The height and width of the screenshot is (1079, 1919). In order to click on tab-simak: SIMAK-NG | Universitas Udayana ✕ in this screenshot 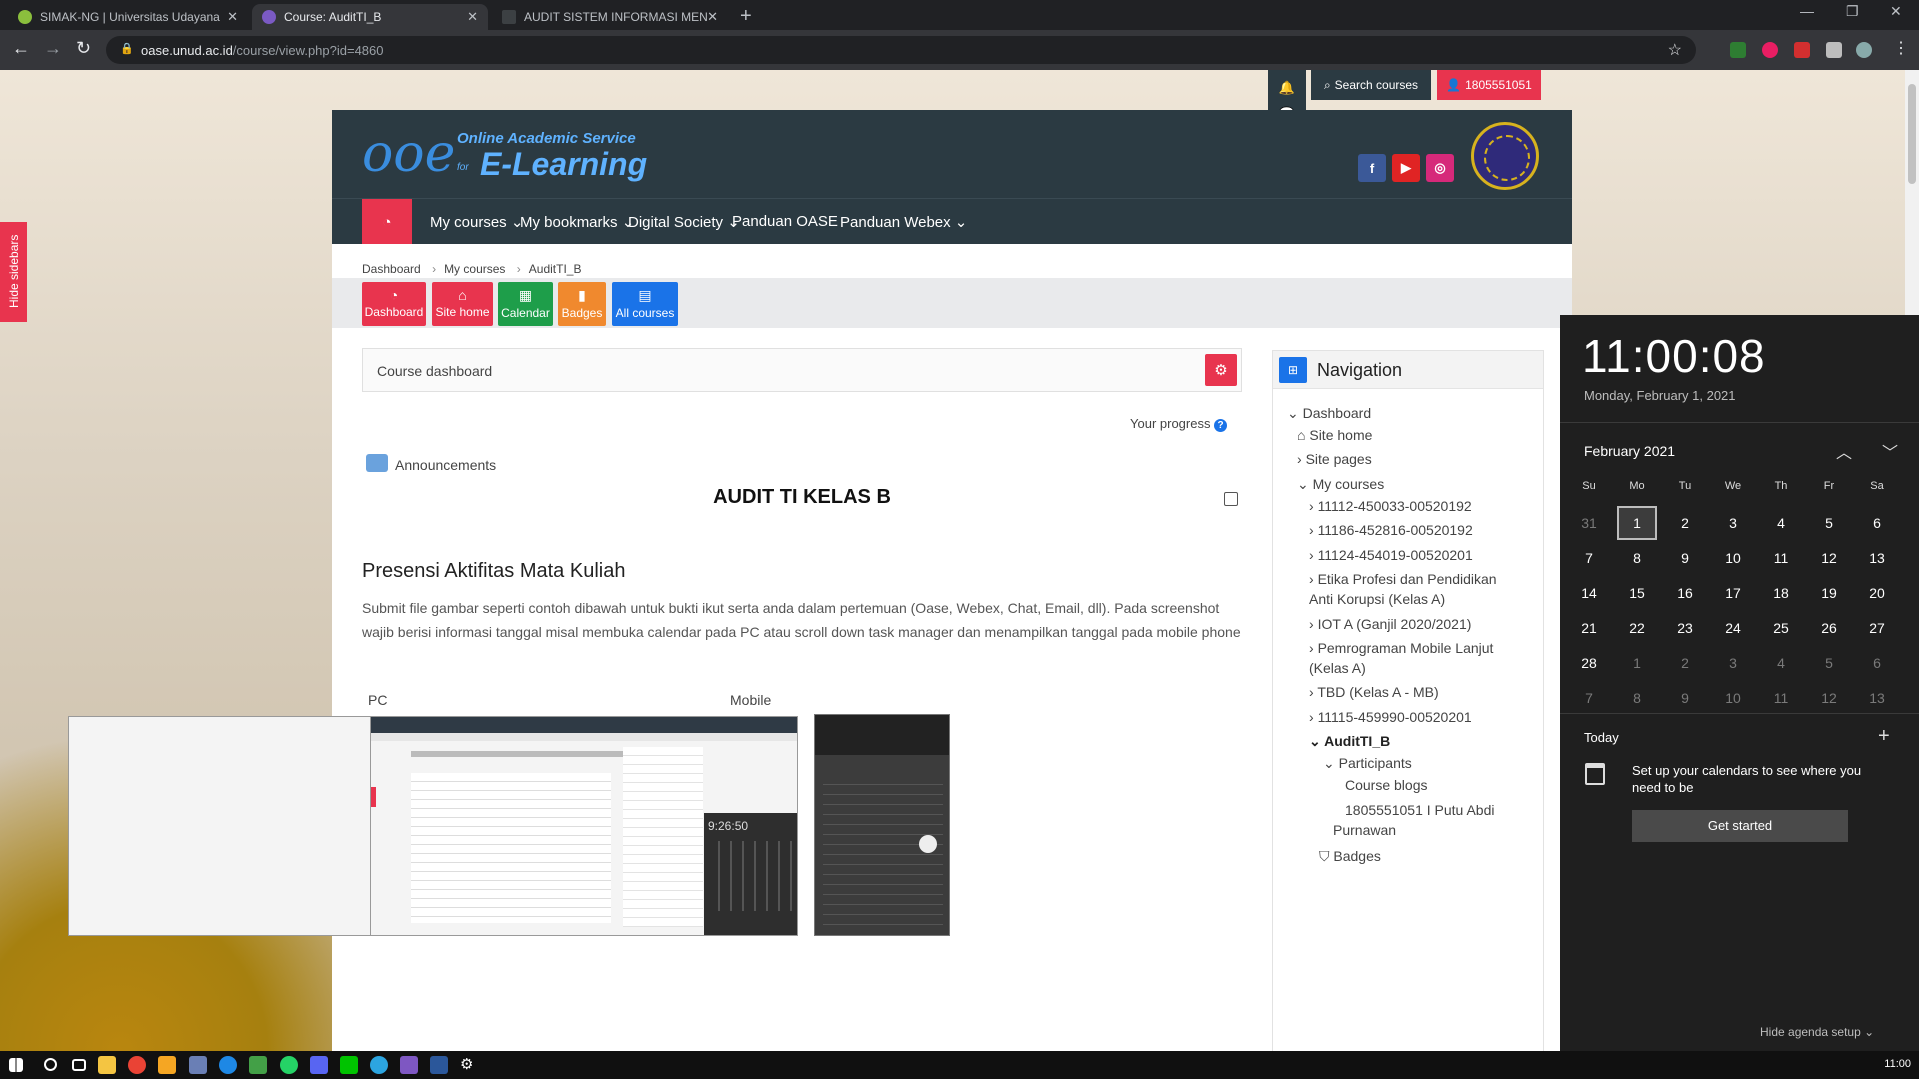, I will do `click(128, 17)`.